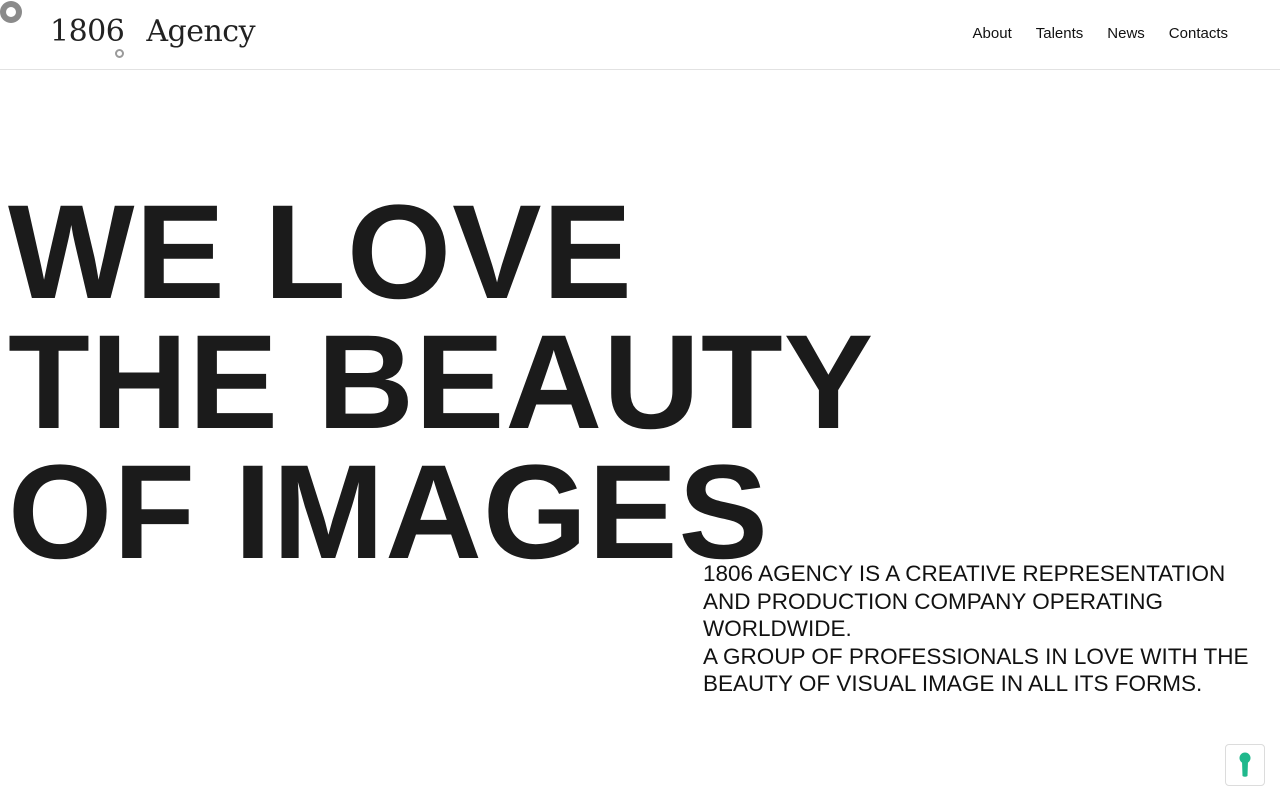 The image size is (1280, 800). What do you see at coordinates (119, 53) in the screenshot?
I see `logo-ring-icon` at bounding box center [119, 53].